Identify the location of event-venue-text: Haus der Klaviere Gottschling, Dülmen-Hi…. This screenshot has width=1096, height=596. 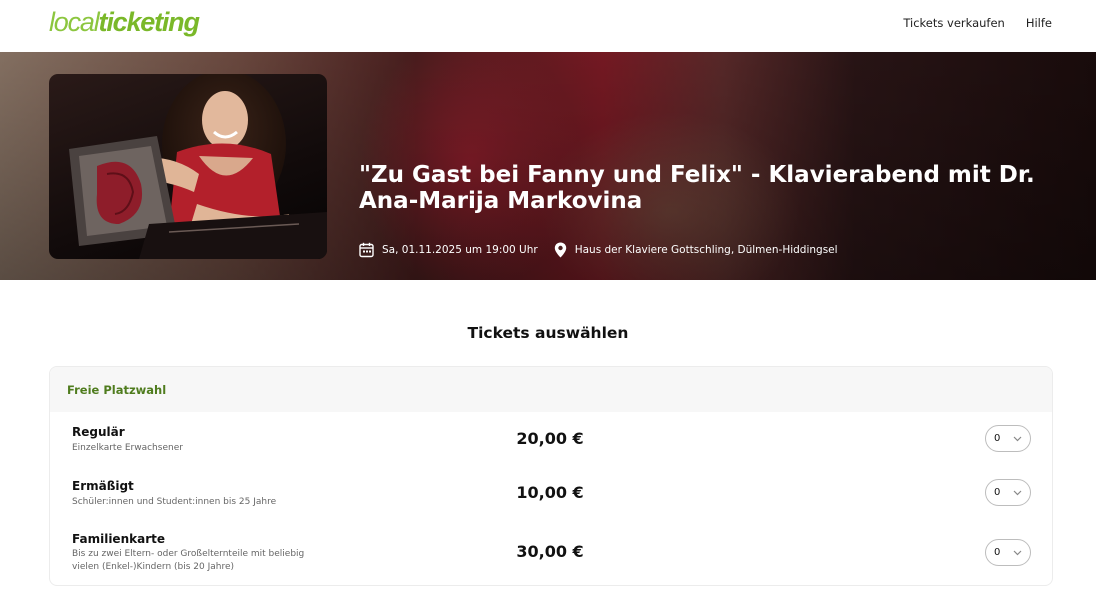
(706, 250).